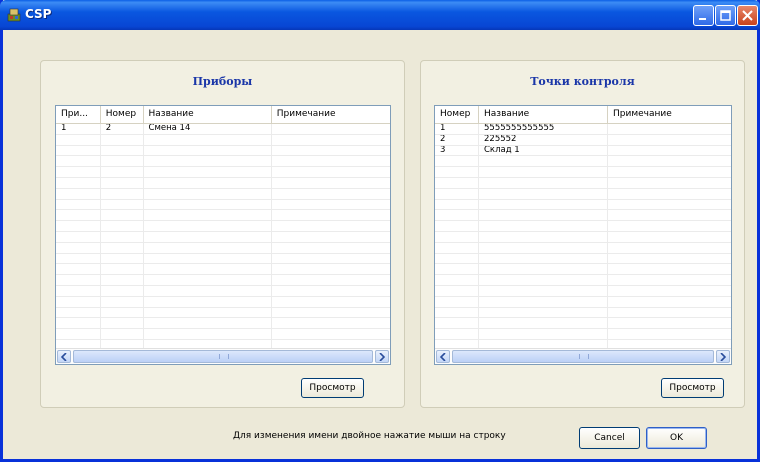  I want to click on table-row: 1 2 Смена 14, so click(223, 129).